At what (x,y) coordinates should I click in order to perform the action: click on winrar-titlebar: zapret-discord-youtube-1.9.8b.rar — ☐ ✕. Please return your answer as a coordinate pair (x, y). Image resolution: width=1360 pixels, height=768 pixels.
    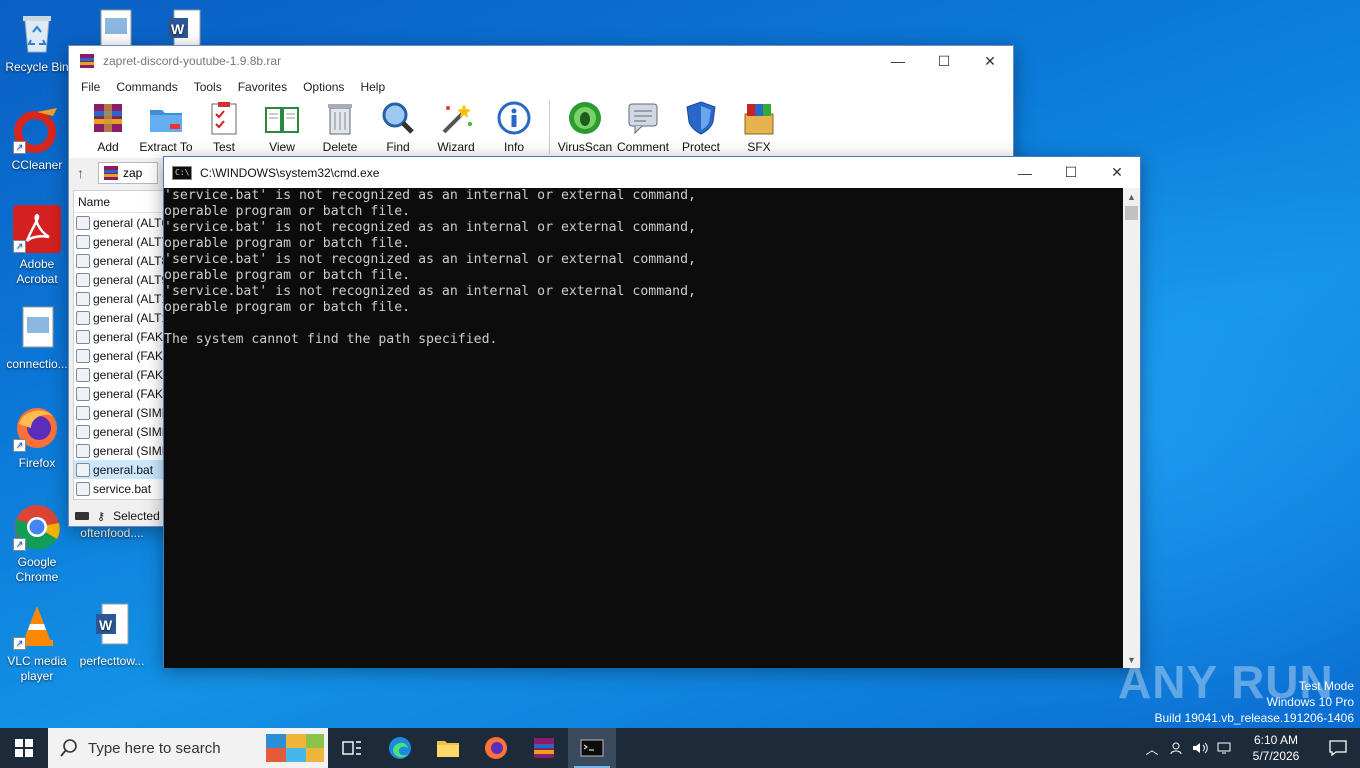
    Looking at the image, I should click on (541, 61).